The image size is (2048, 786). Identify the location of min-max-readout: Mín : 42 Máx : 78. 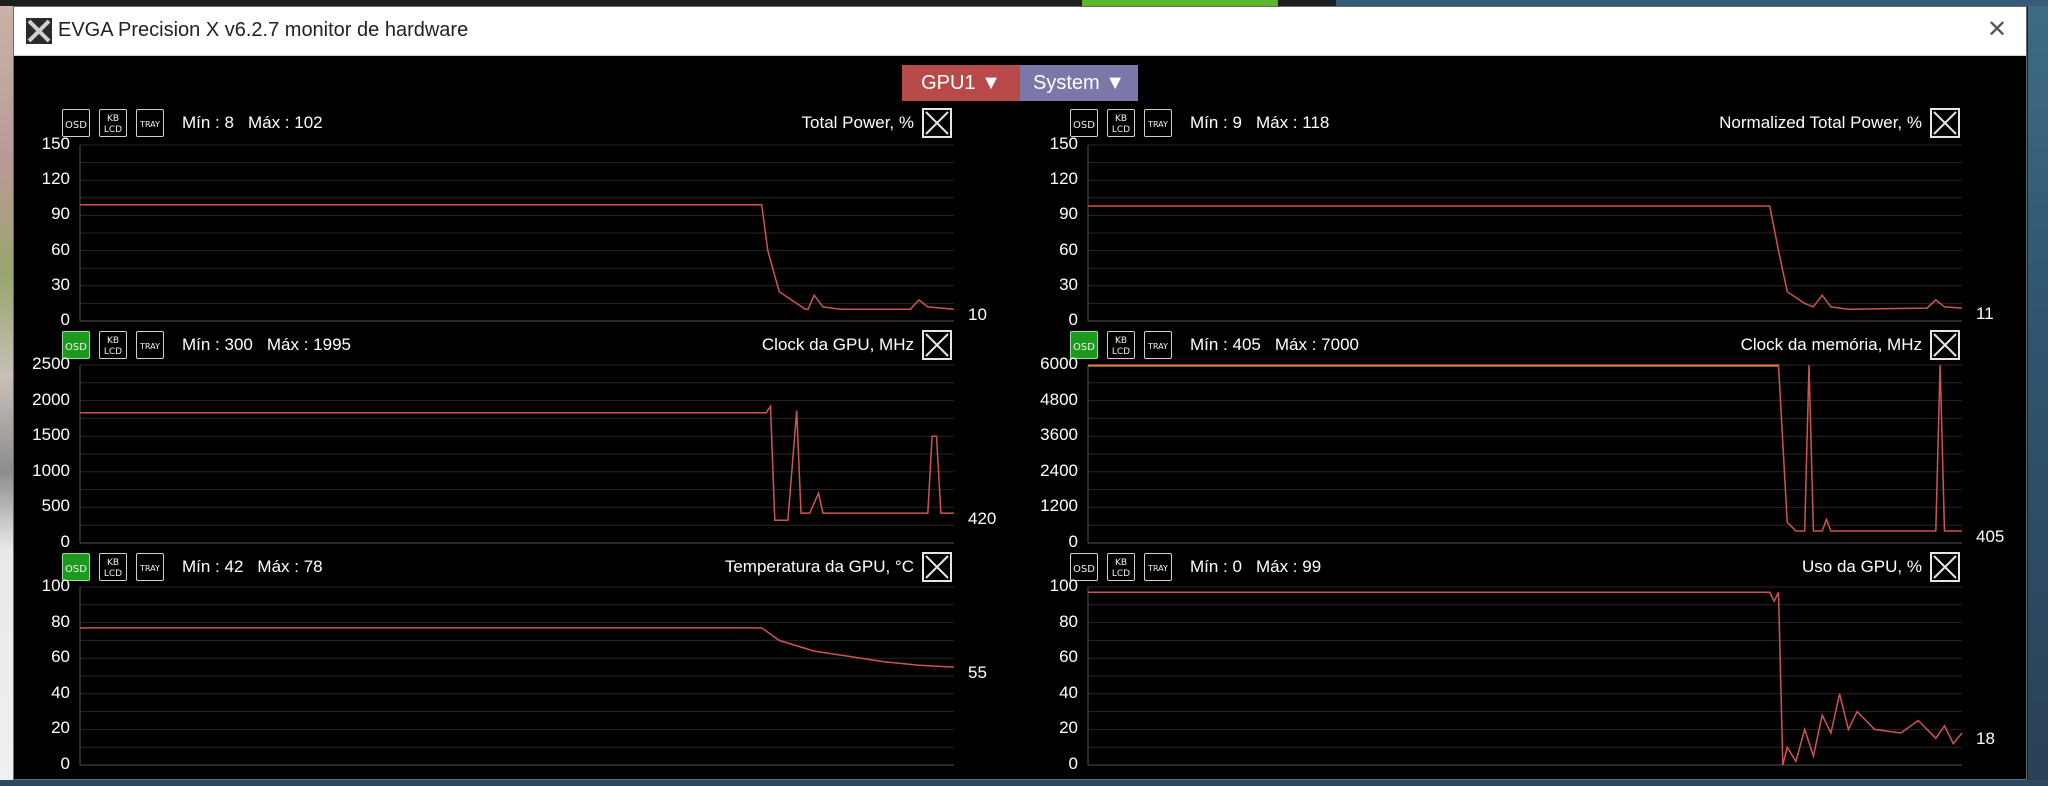
(252, 567).